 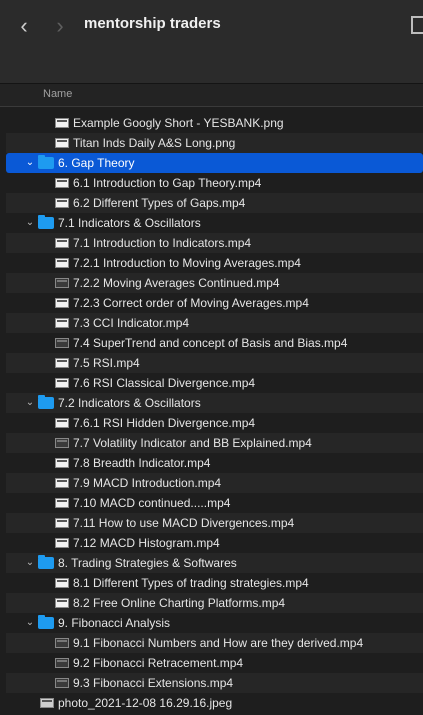 I want to click on item-name: 7.11 How to use MACD Divergences.mp4, so click(x=184, y=523).